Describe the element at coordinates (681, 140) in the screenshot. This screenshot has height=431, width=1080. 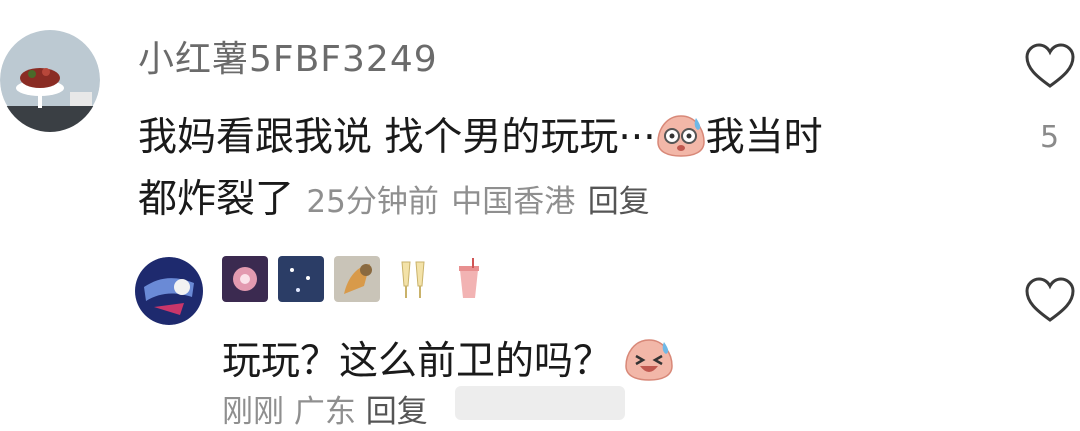
I see `sweat-face-emoji-icon` at that location.